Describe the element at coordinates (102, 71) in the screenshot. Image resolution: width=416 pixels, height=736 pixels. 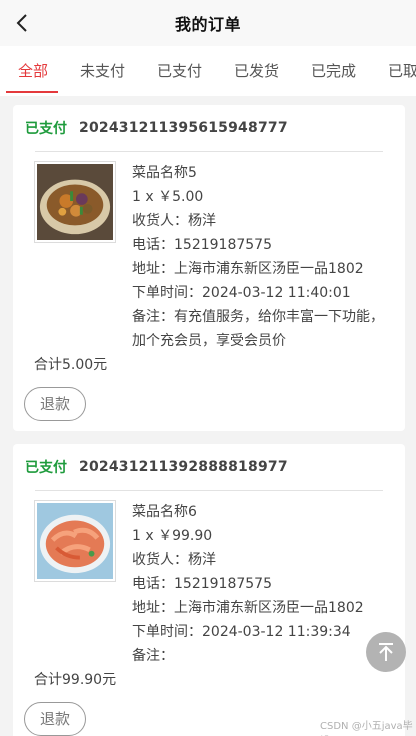
I see `tab-unpaid: 未支付` at that location.